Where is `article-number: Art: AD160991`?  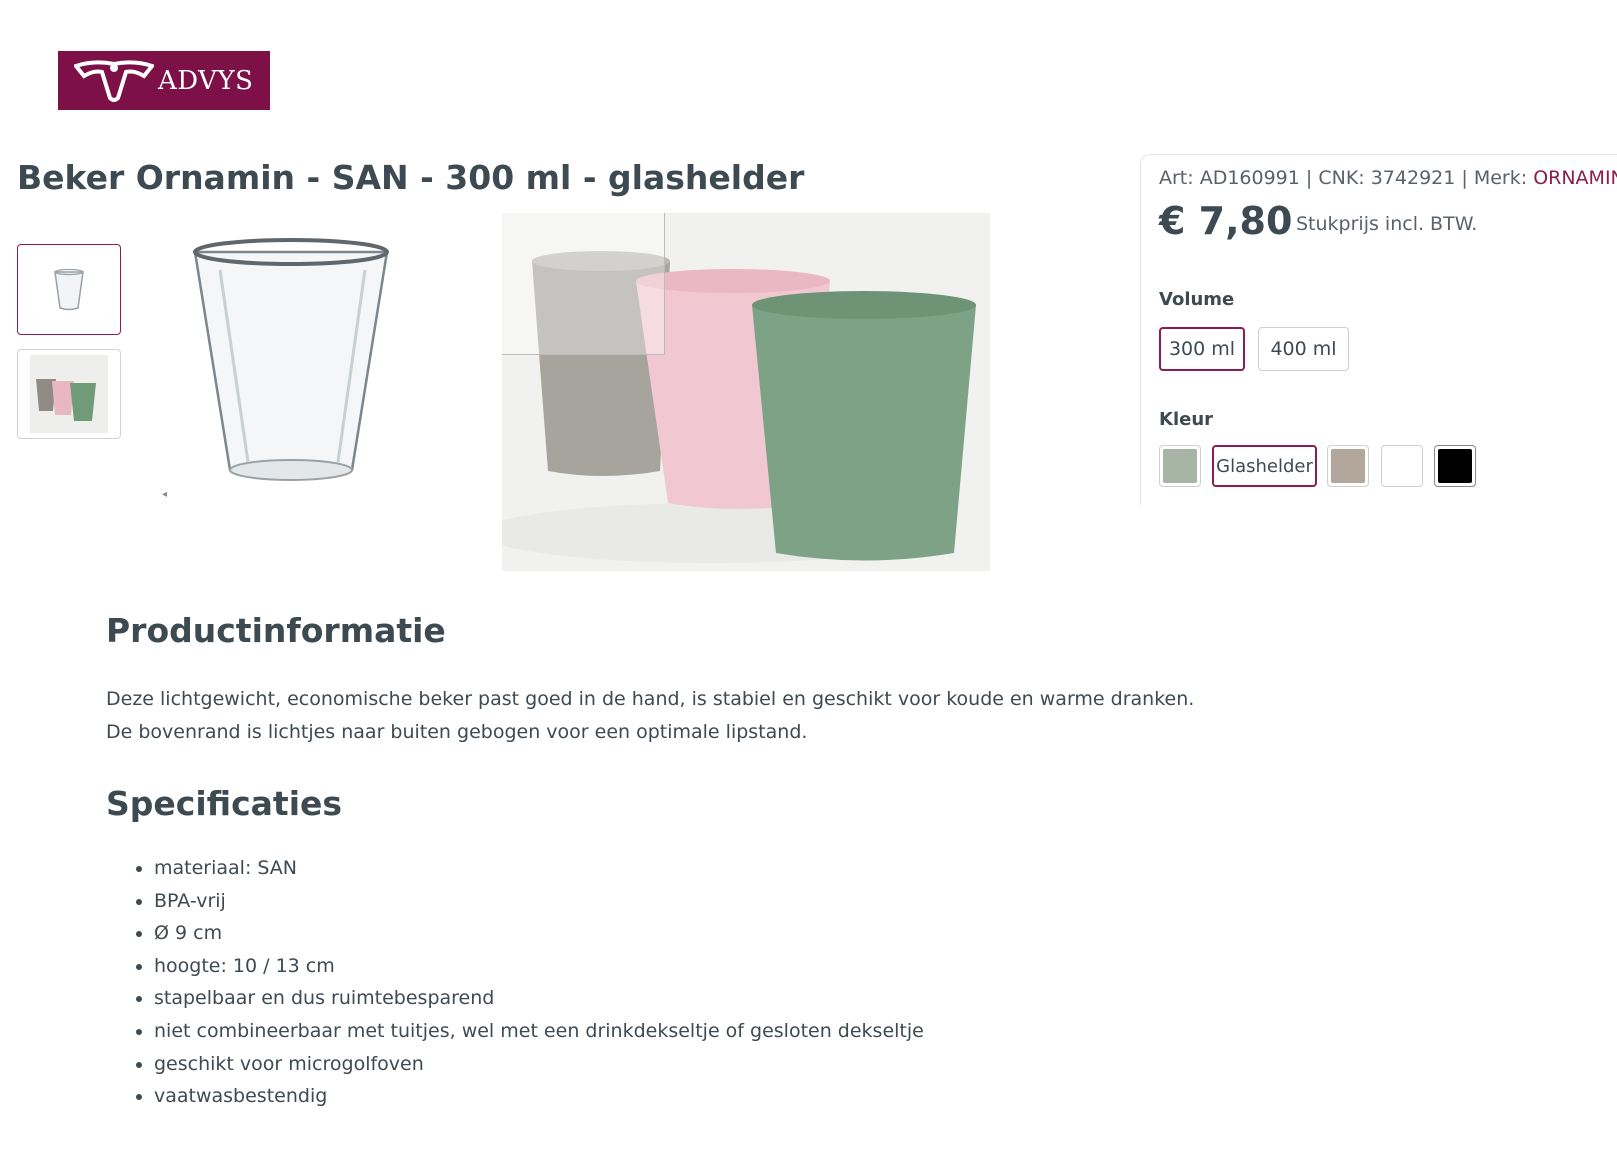 article-number: Art: AD160991 is located at coordinates (1229, 178).